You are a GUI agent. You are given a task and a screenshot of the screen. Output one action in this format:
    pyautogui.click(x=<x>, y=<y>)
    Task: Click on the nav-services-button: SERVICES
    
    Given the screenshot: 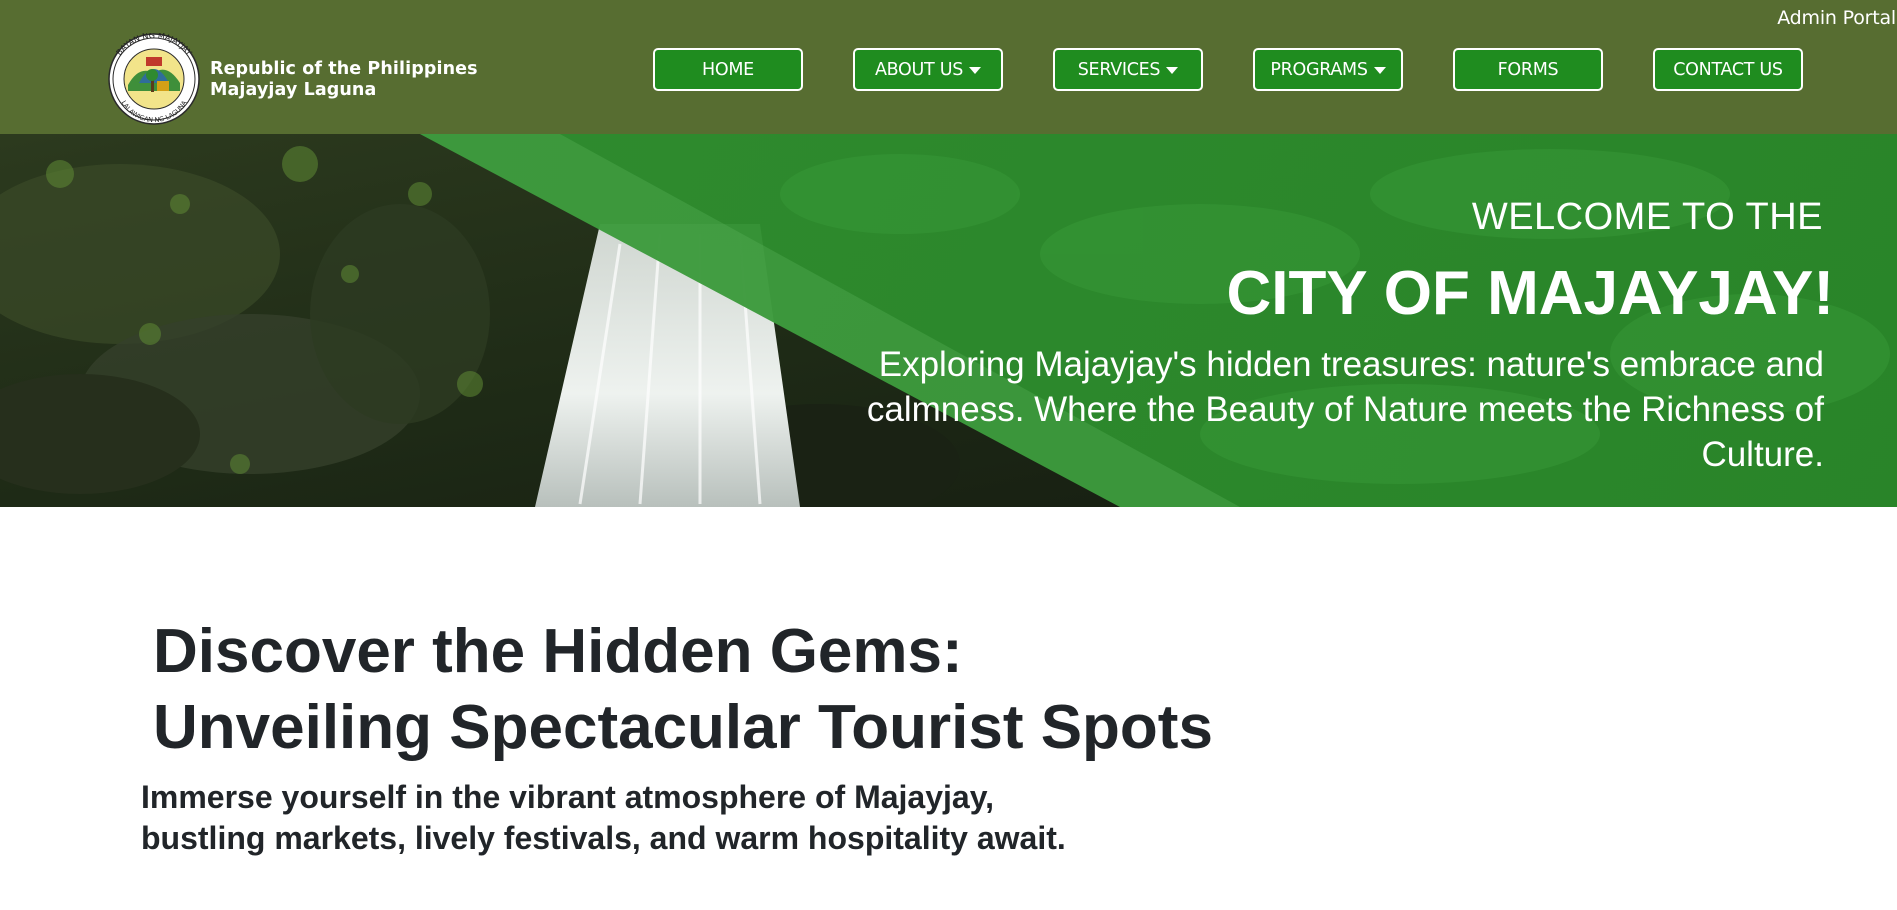 What is the action you would take?
    pyautogui.click(x=1128, y=69)
    